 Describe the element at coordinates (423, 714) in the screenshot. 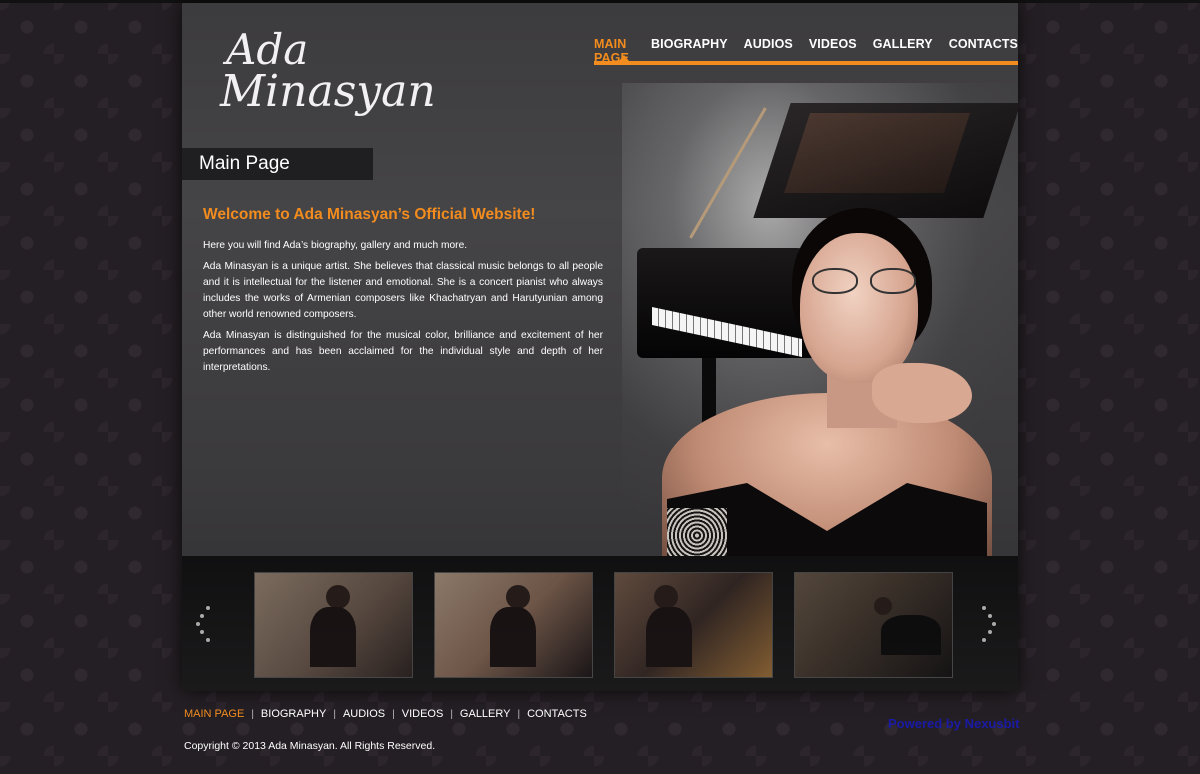

I see `footer-link-videos: VIDEOS` at that location.